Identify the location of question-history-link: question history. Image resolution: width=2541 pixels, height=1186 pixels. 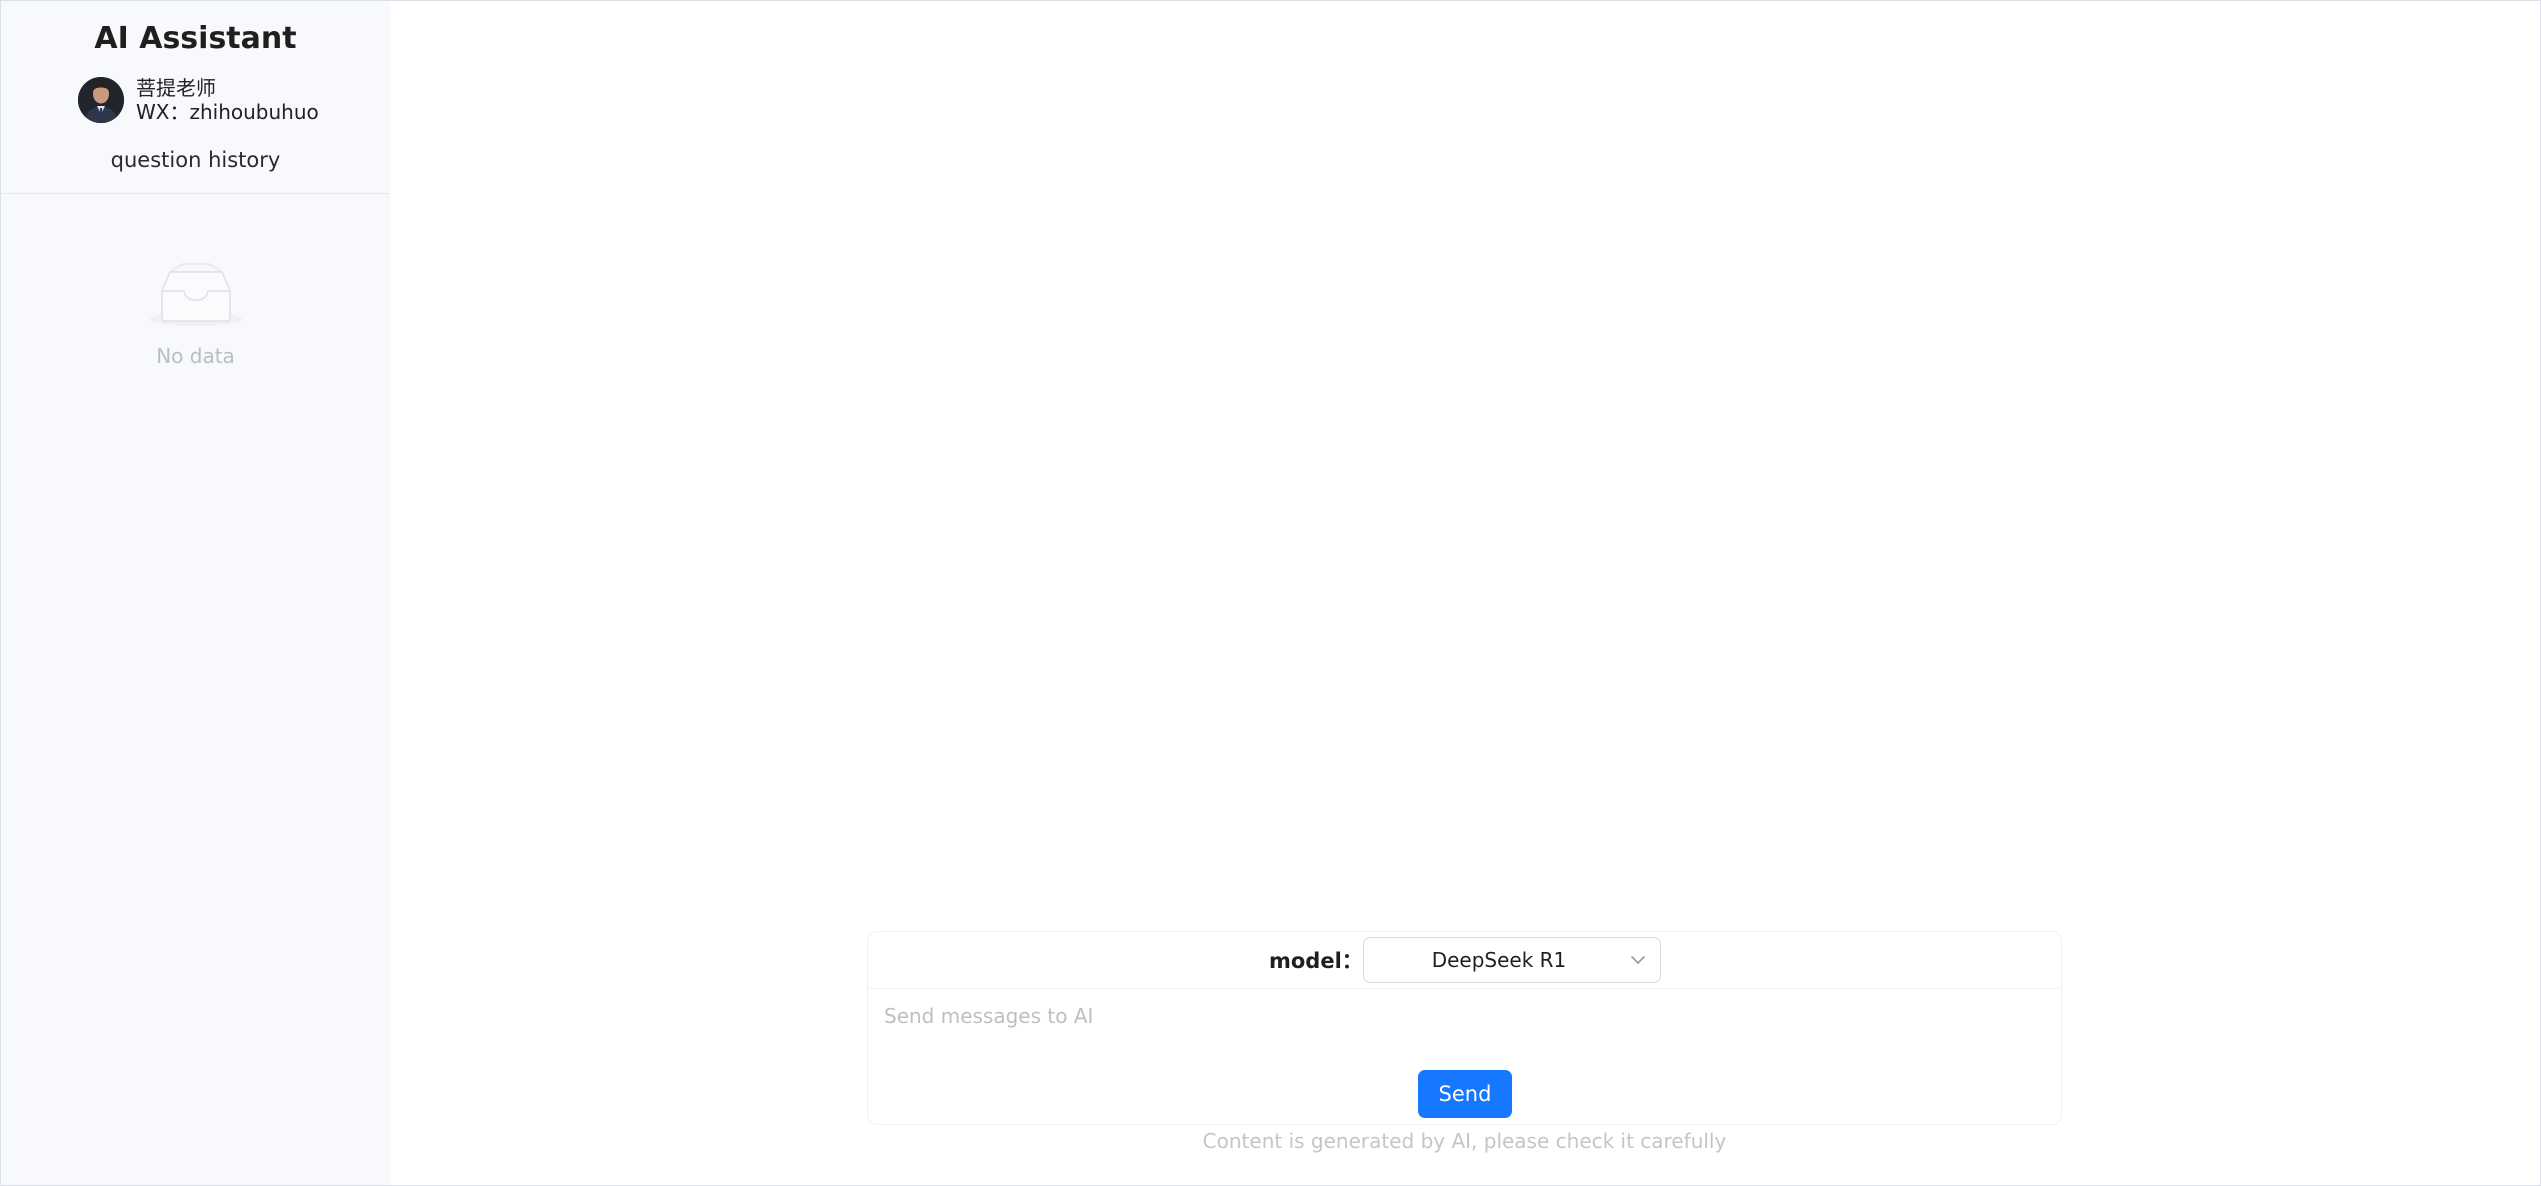
(195, 160).